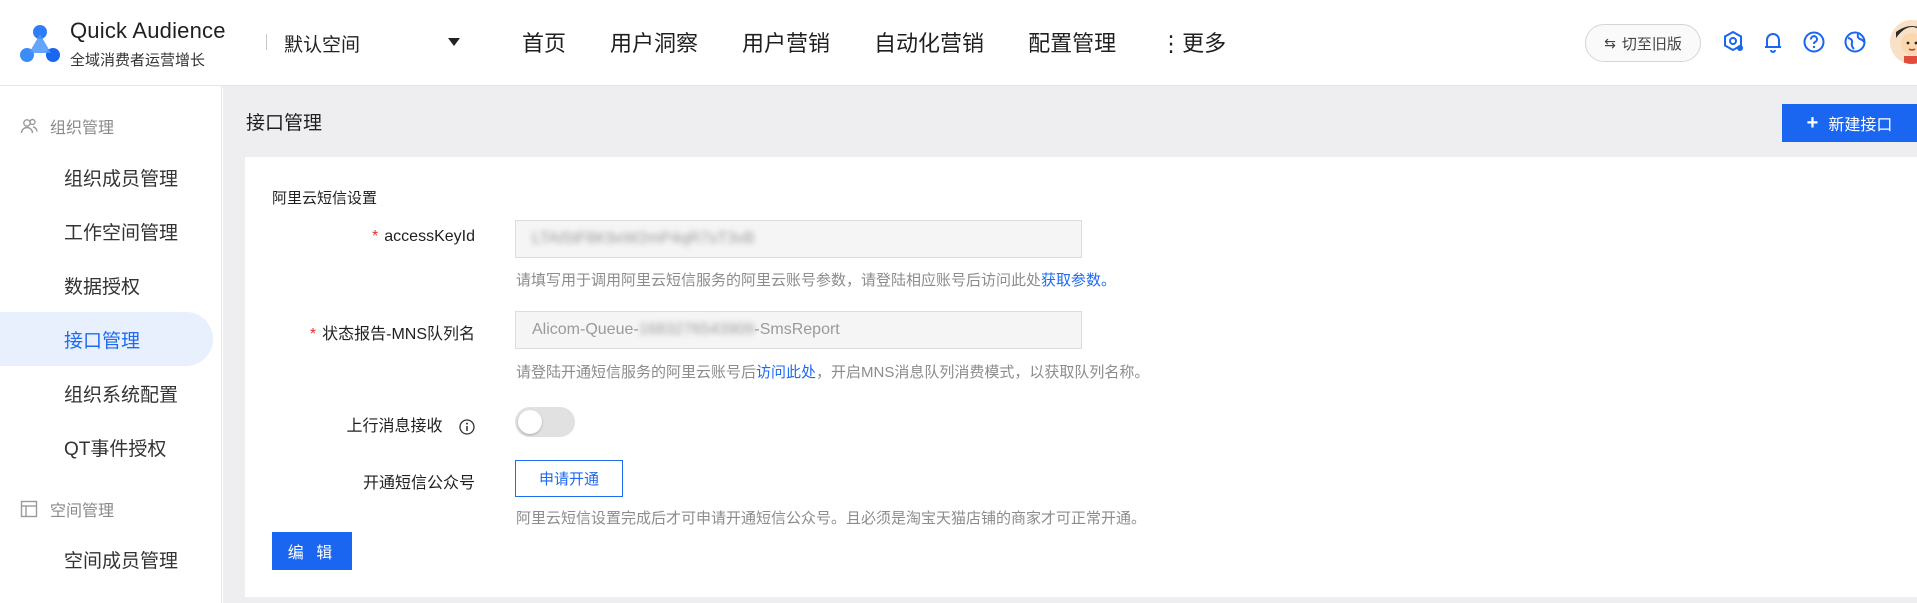 The width and height of the screenshot is (1917, 603). What do you see at coordinates (115, 449) in the screenshot?
I see `sidebar-item-label: QT事件授权` at bounding box center [115, 449].